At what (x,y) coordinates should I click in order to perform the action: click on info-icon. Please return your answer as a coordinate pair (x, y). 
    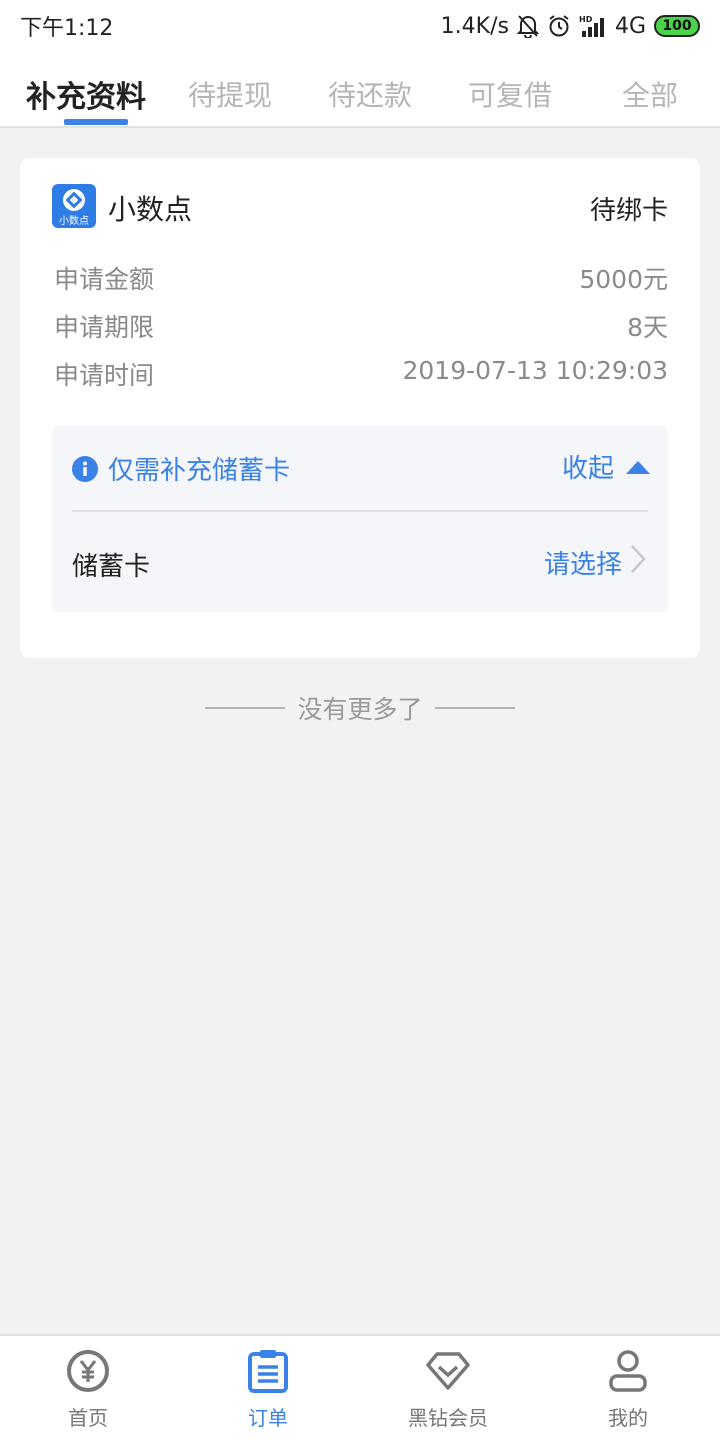
    Looking at the image, I should click on (85, 468).